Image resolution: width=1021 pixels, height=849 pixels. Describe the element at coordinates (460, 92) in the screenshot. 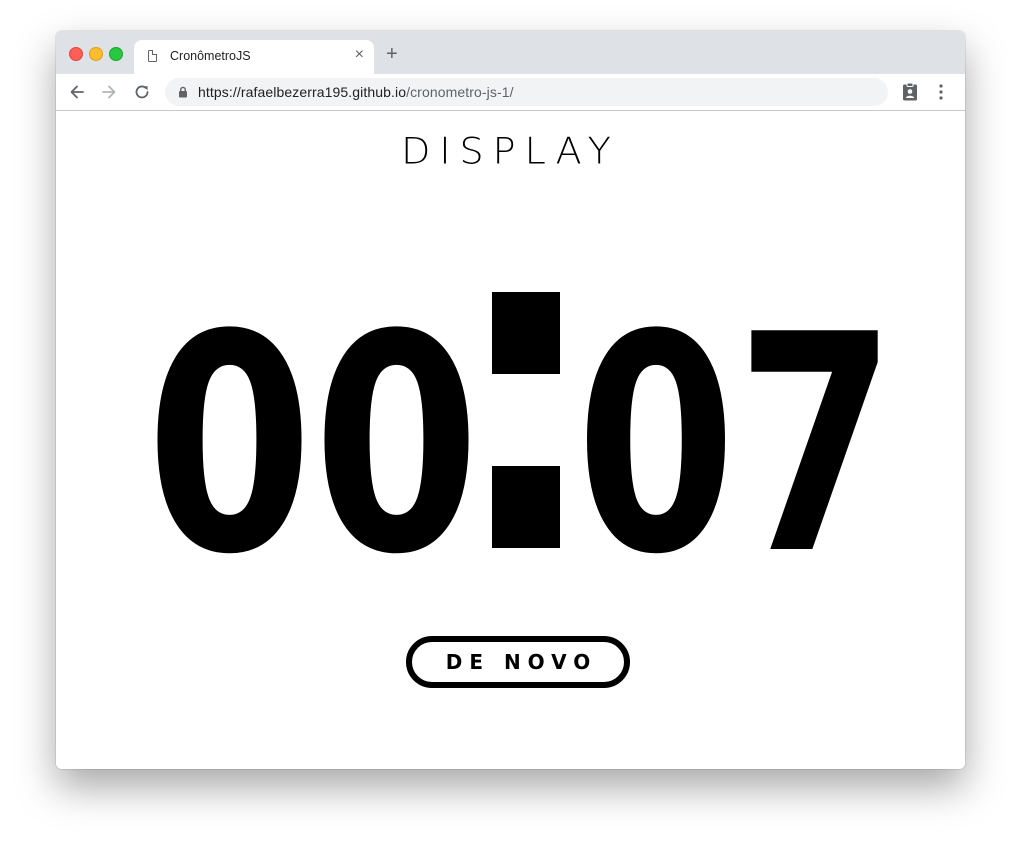

I see `url-path: /cronometro-js-1/` at that location.